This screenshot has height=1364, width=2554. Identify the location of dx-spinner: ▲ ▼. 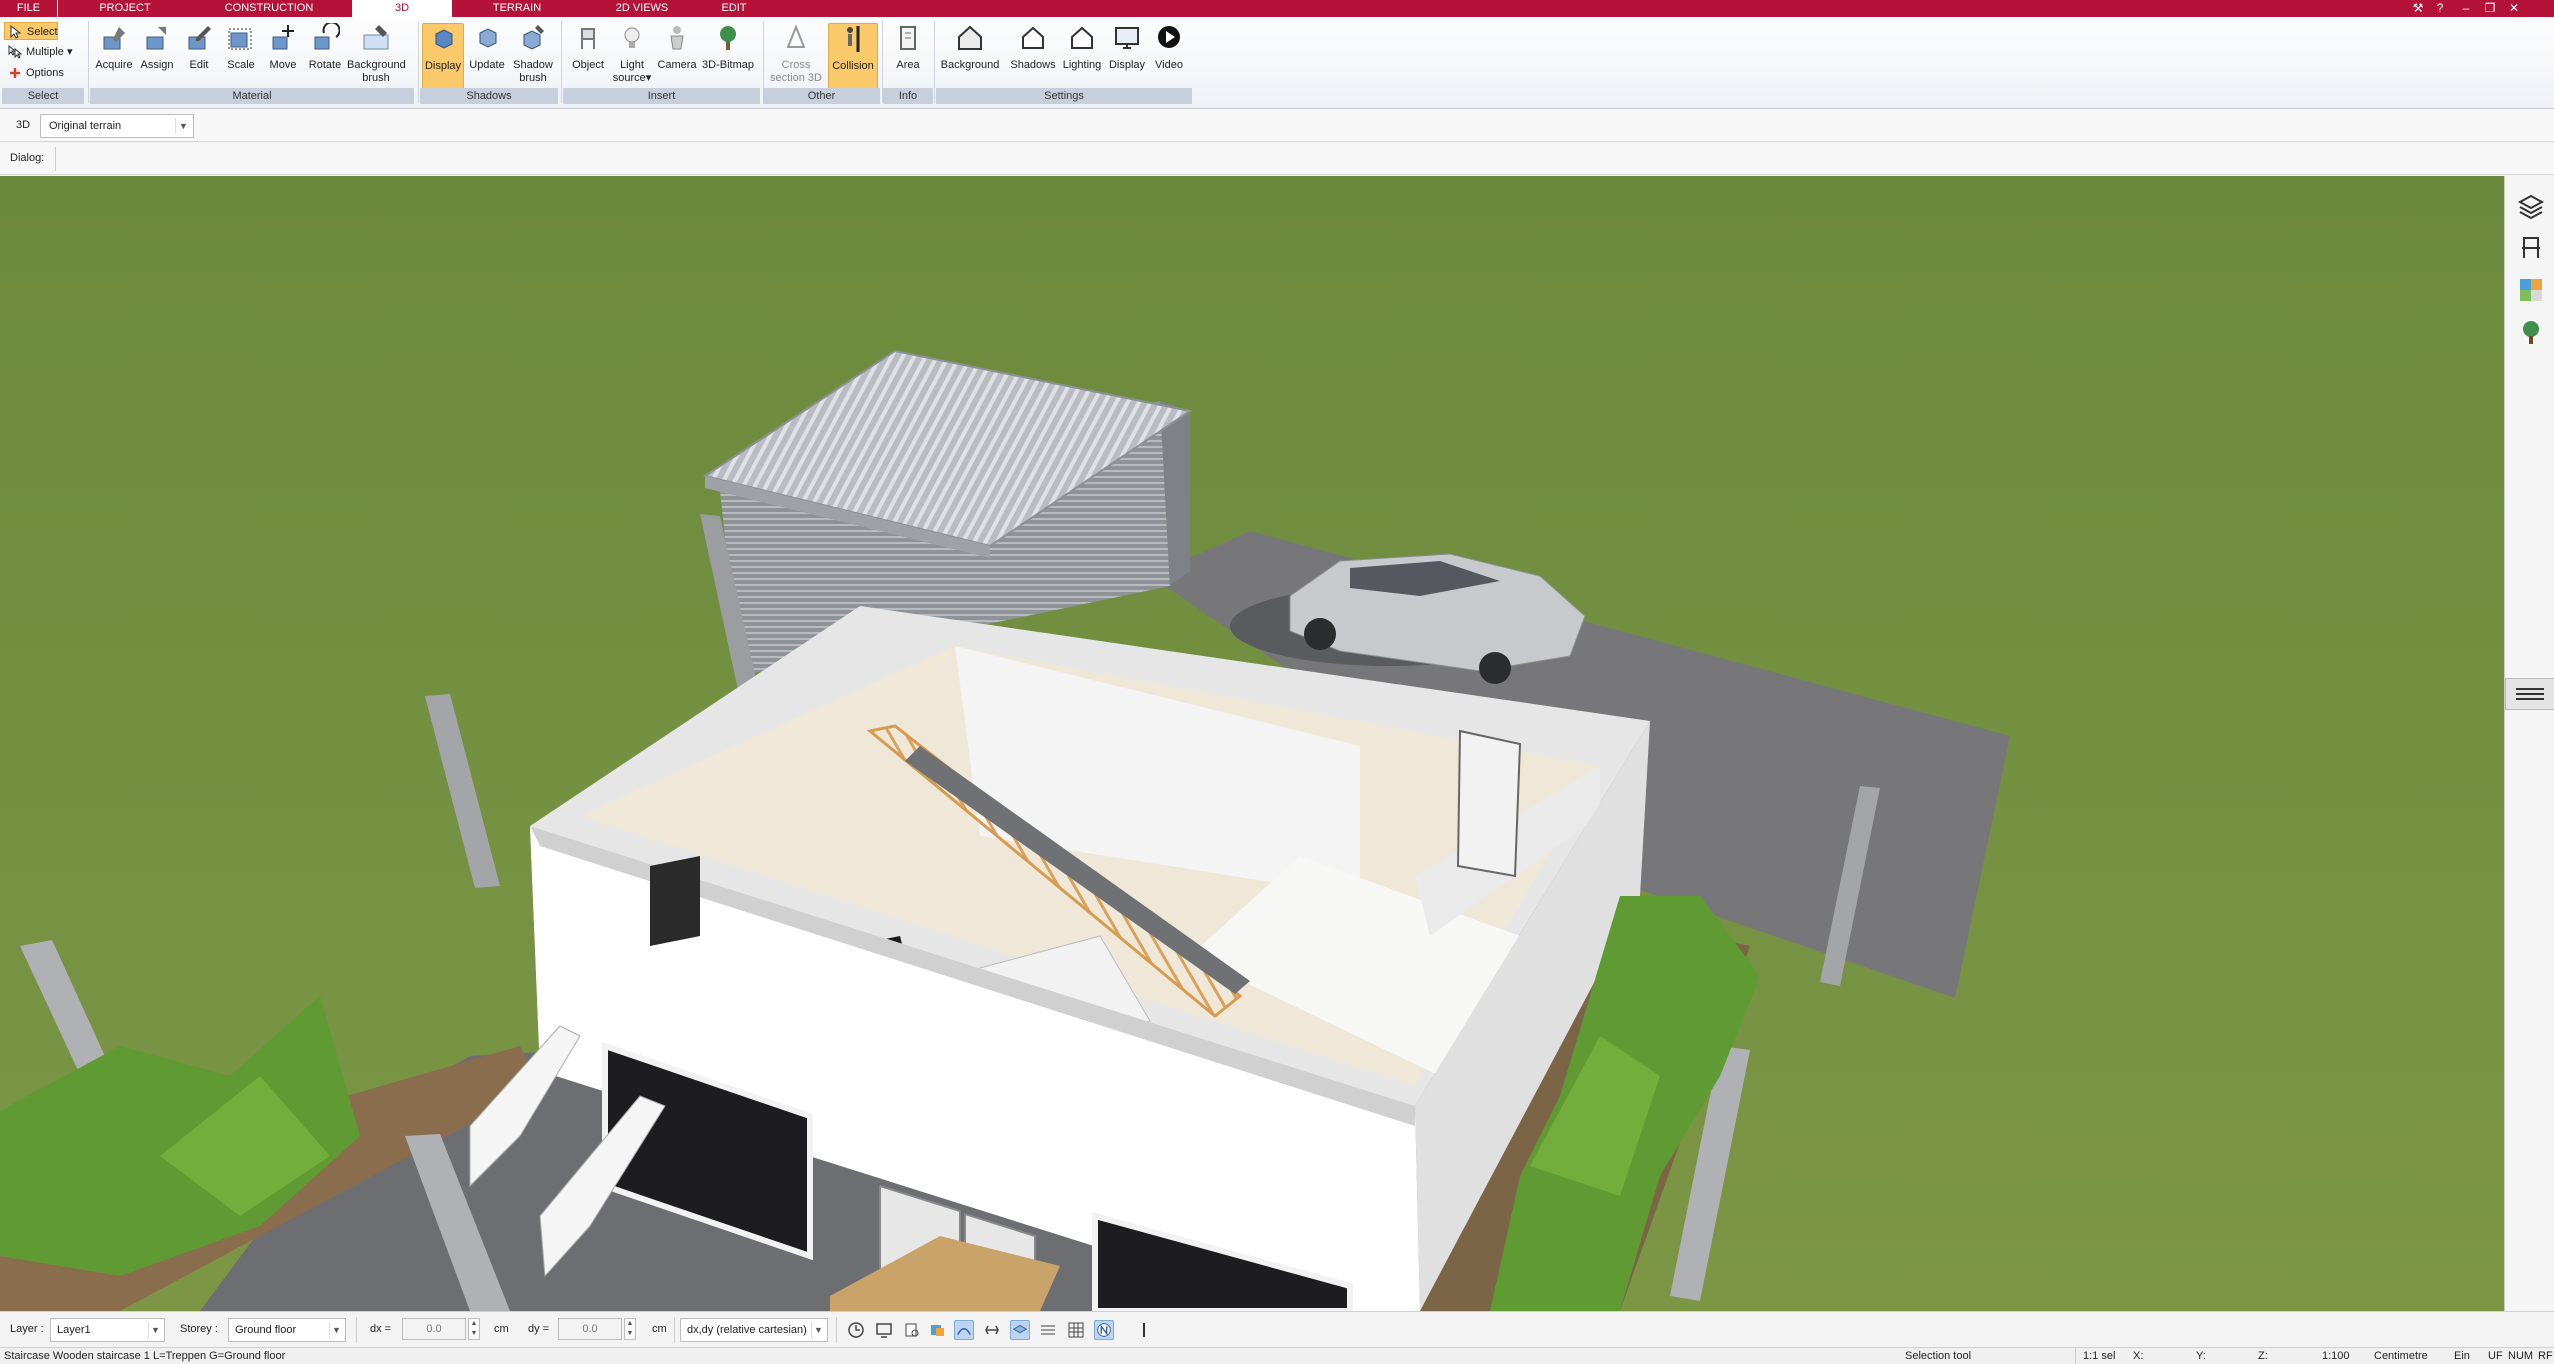
(474, 1329).